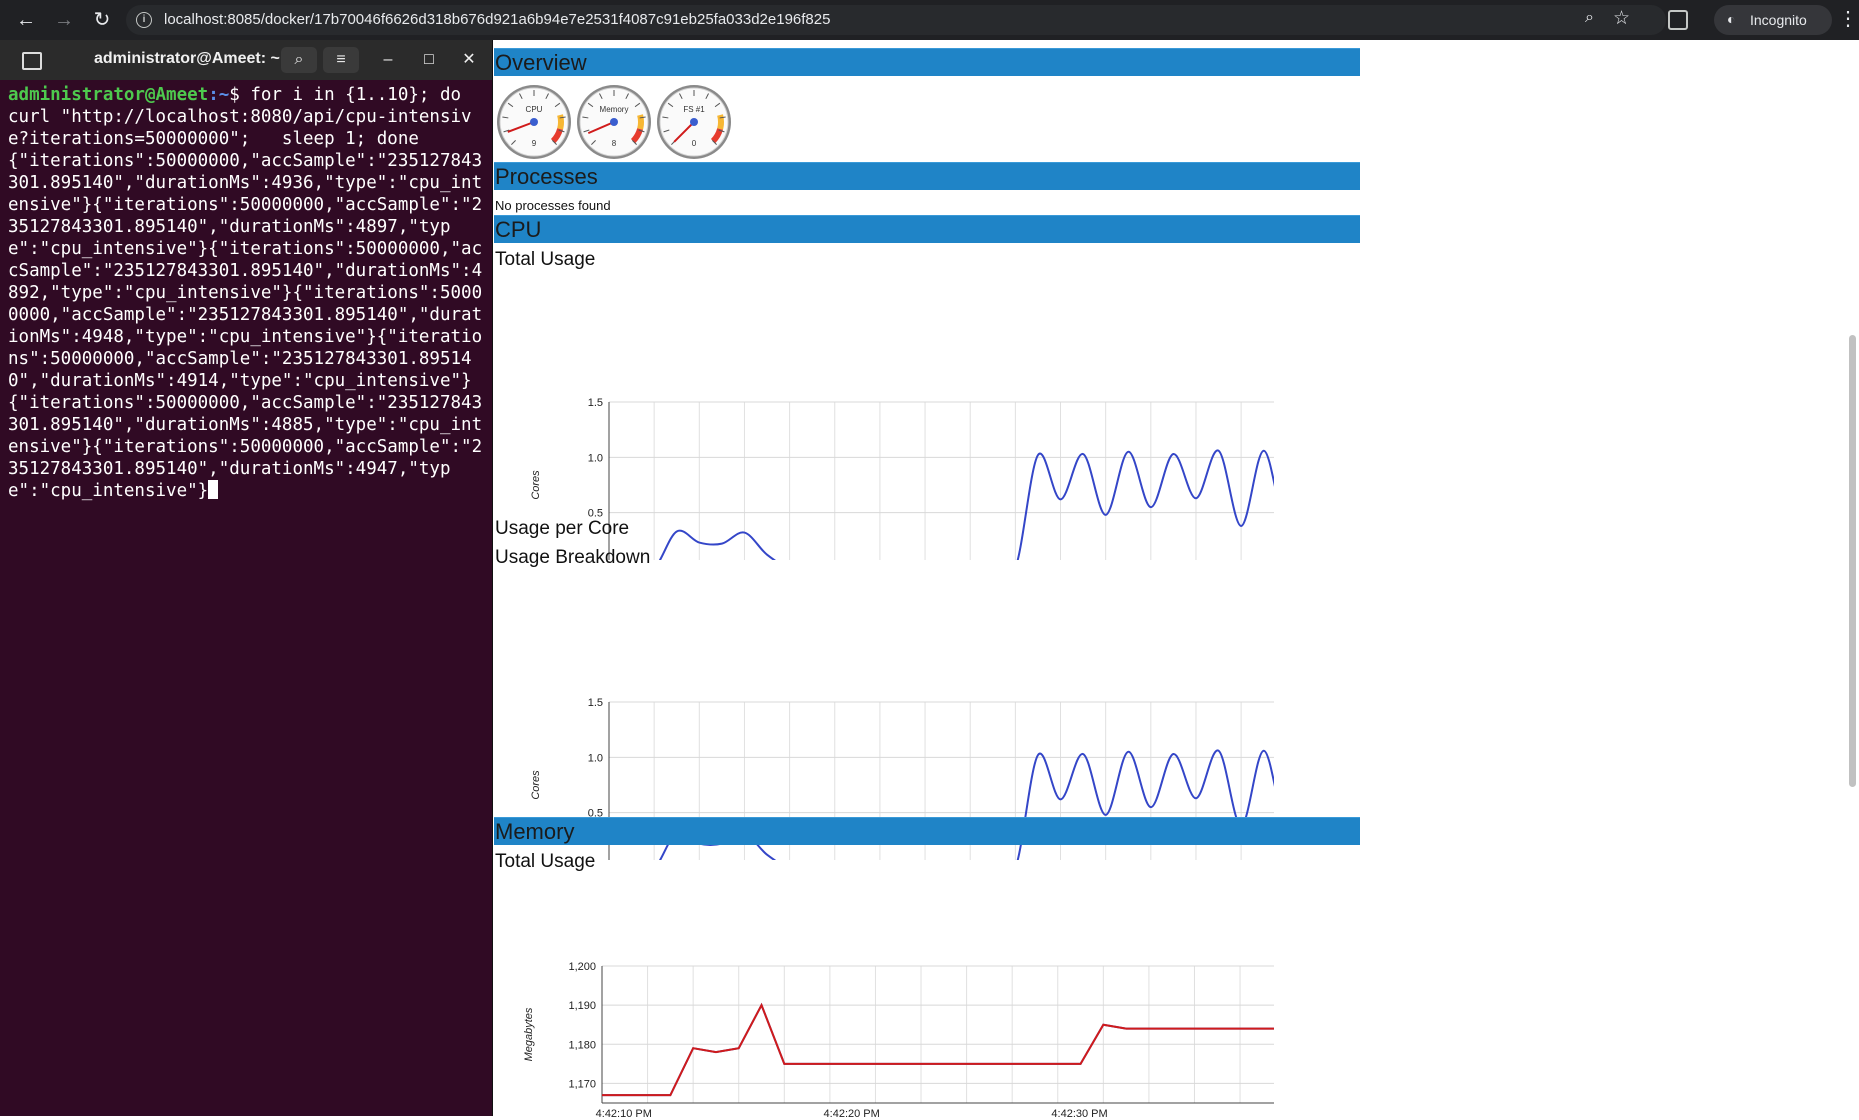 The height and width of the screenshot is (1120, 1859). I want to click on memory-header: Memory, so click(927, 831).